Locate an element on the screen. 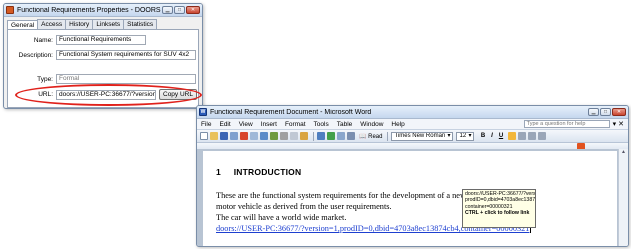 The width and height of the screenshot is (631, 249). type-label: Type: is located at coordinates (45, 79).